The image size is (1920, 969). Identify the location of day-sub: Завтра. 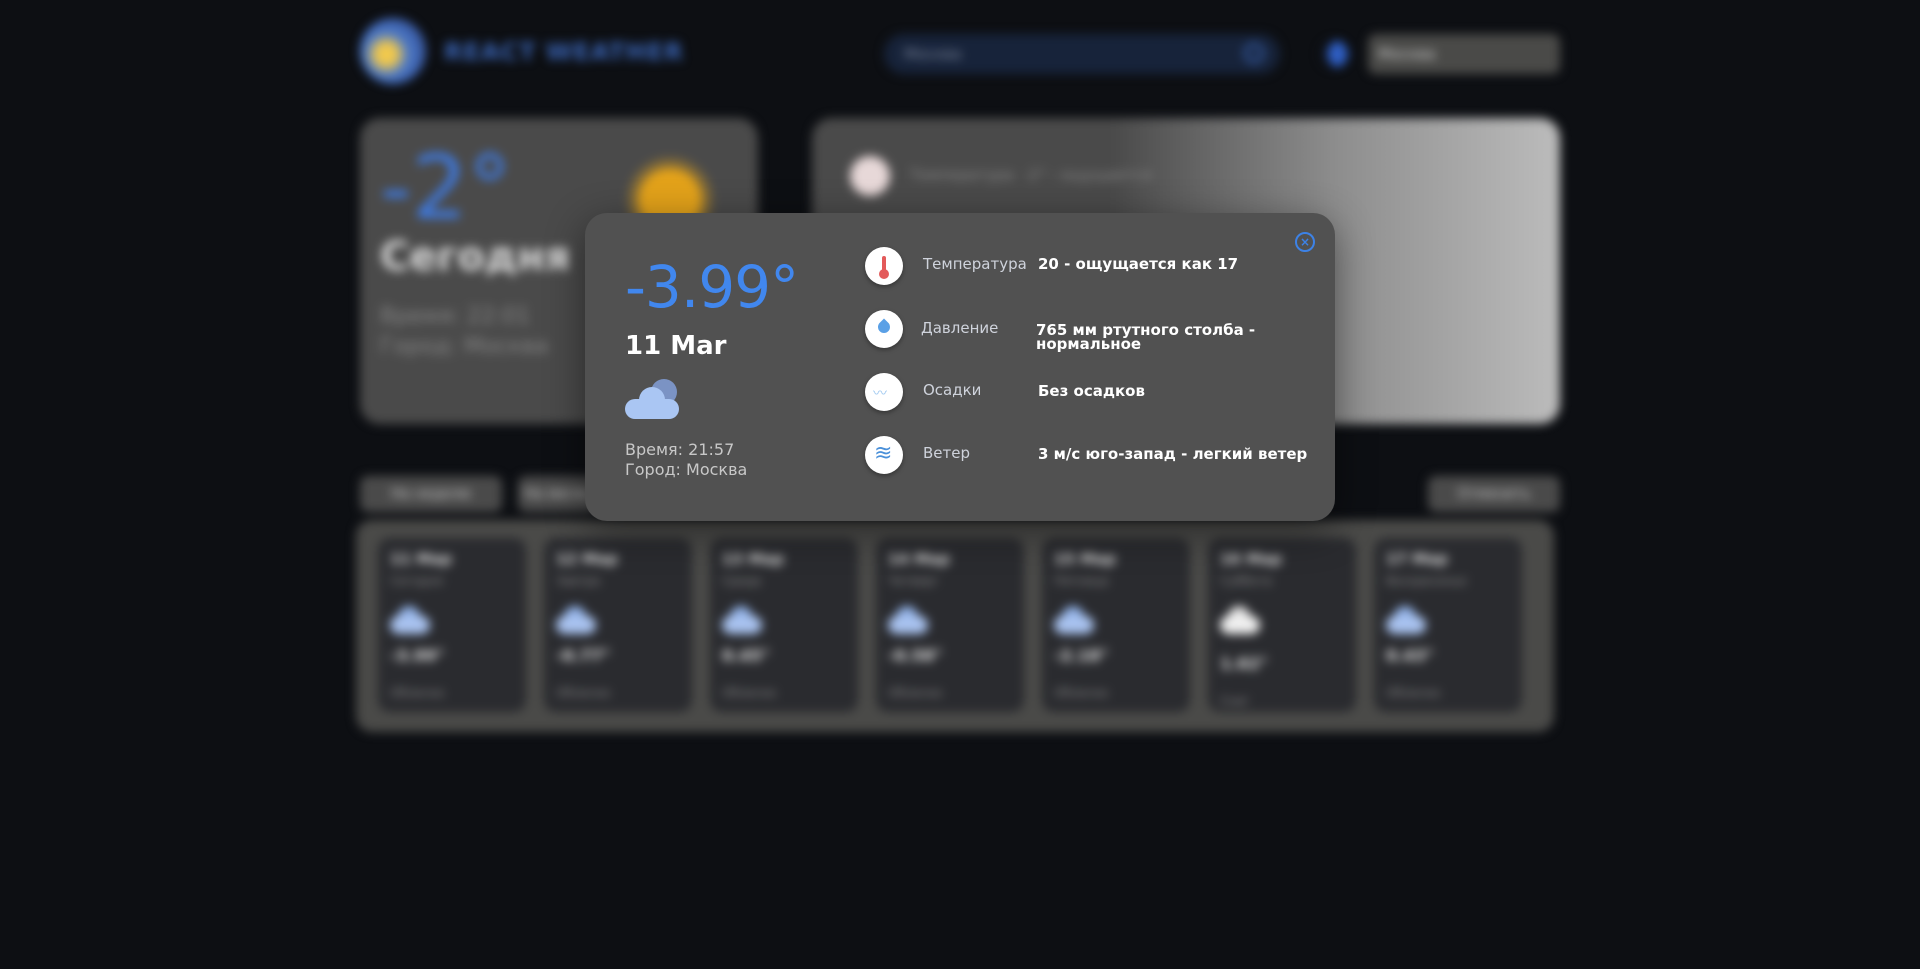
(578, 581).